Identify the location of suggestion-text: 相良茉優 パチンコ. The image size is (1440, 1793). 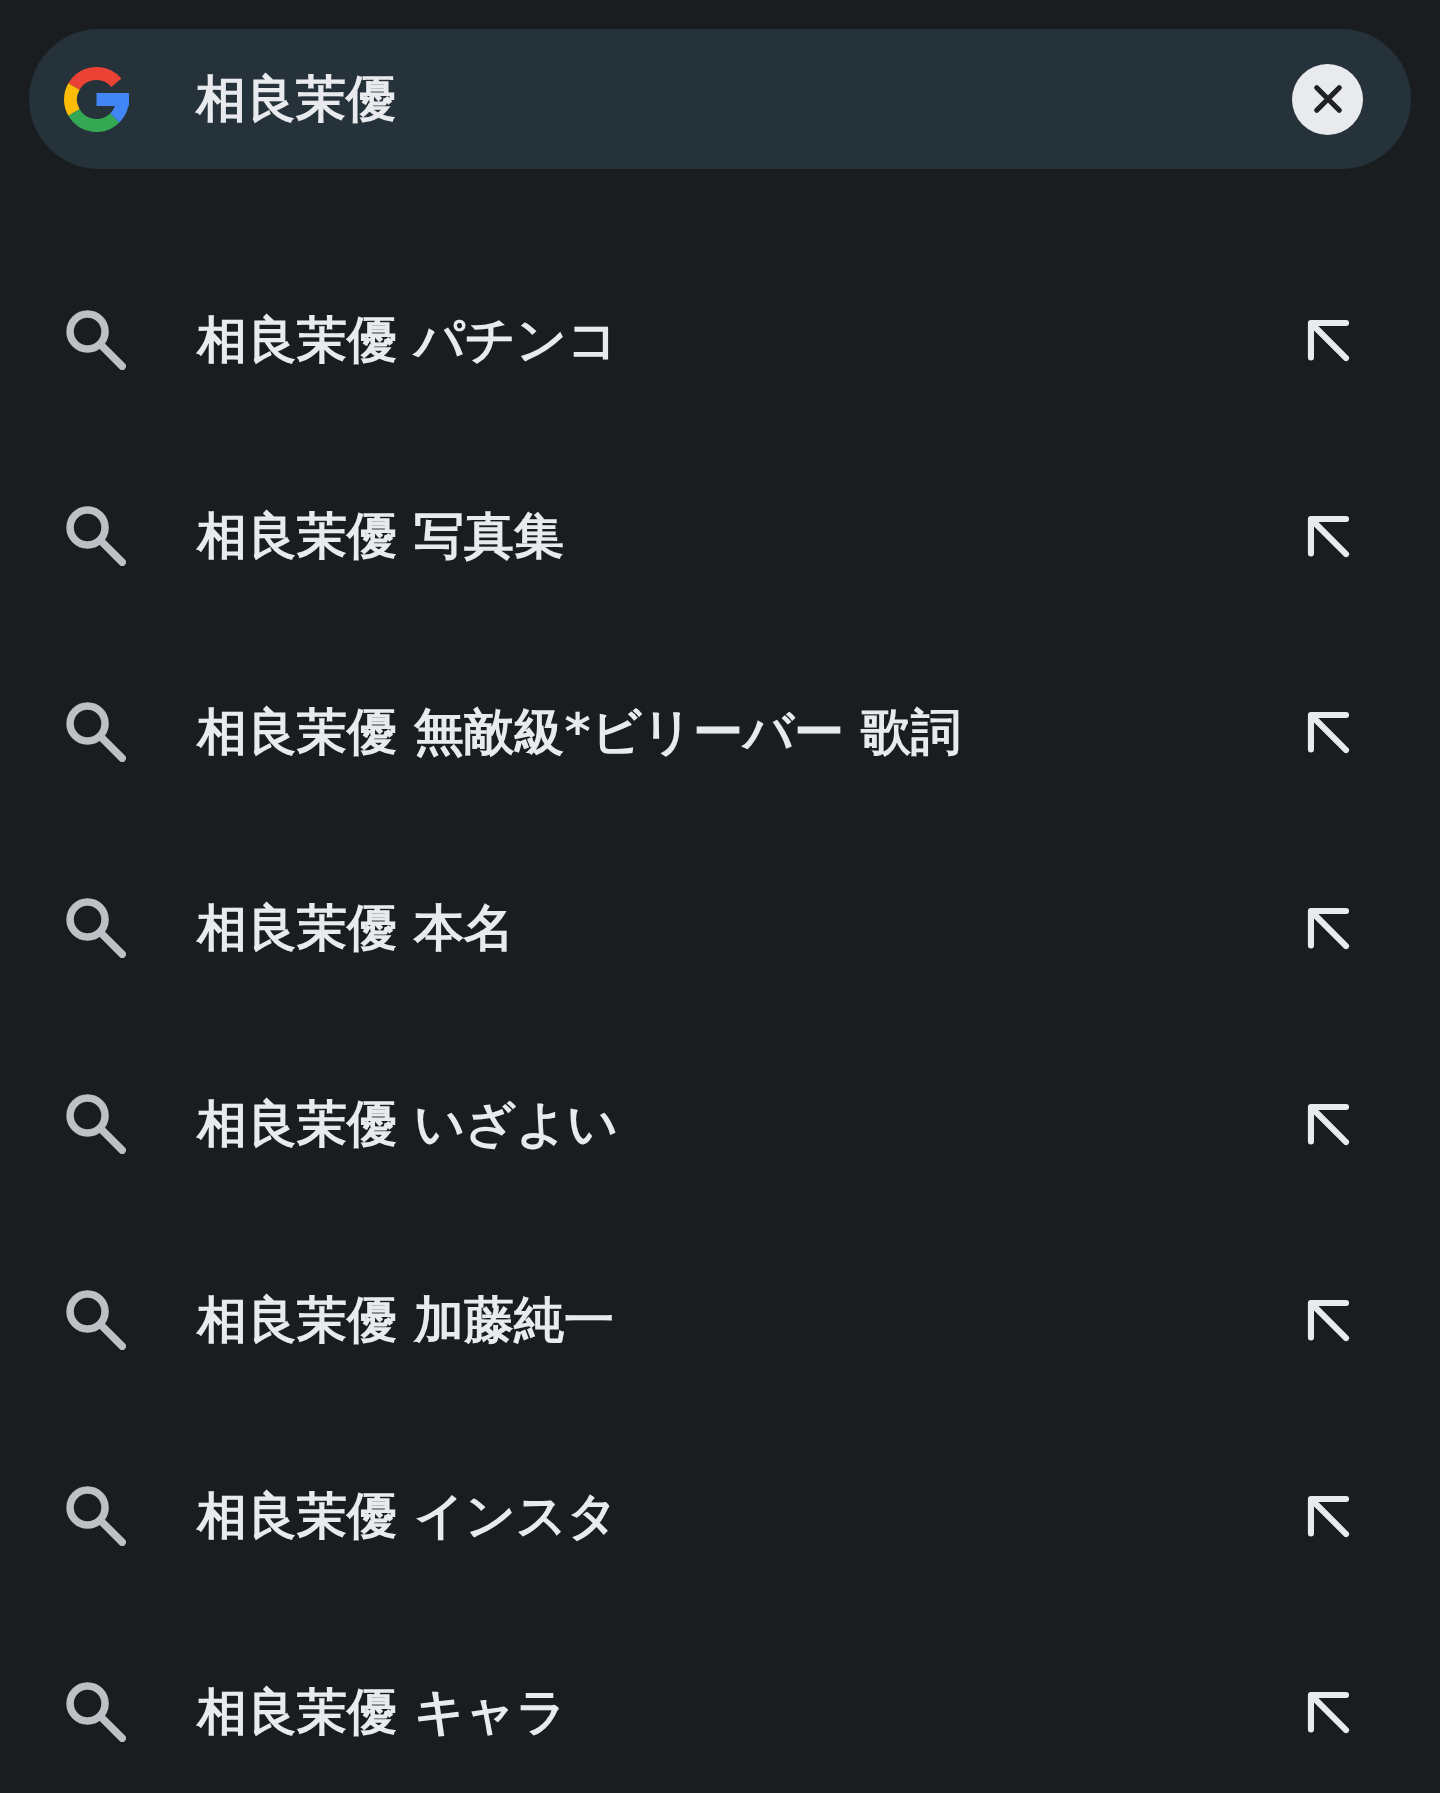
(408, 340).